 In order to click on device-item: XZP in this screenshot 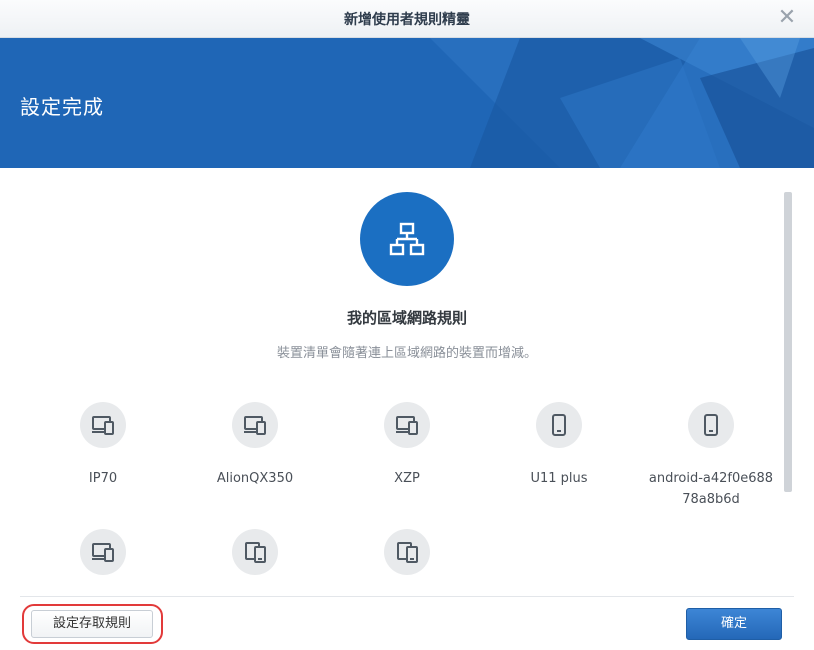, I will do `click(407, 445)`.